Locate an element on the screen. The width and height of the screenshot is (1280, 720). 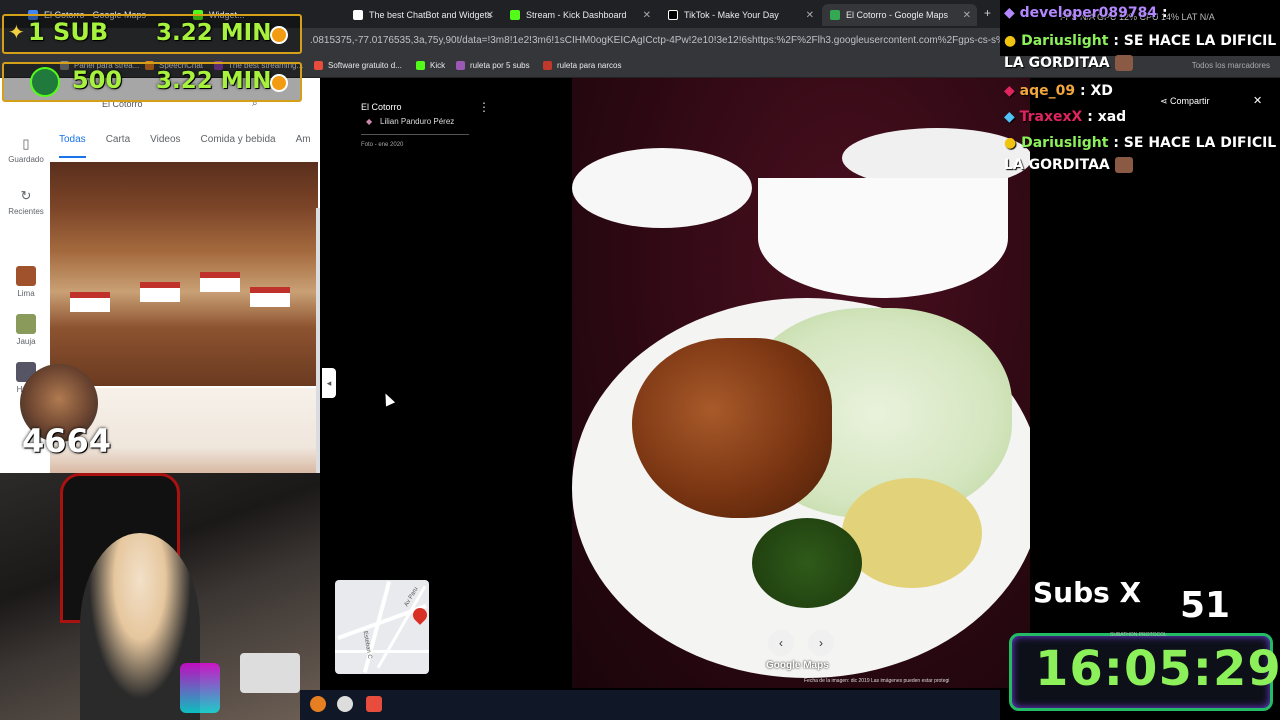
recorder-icon is located at coordinates (374, 704).